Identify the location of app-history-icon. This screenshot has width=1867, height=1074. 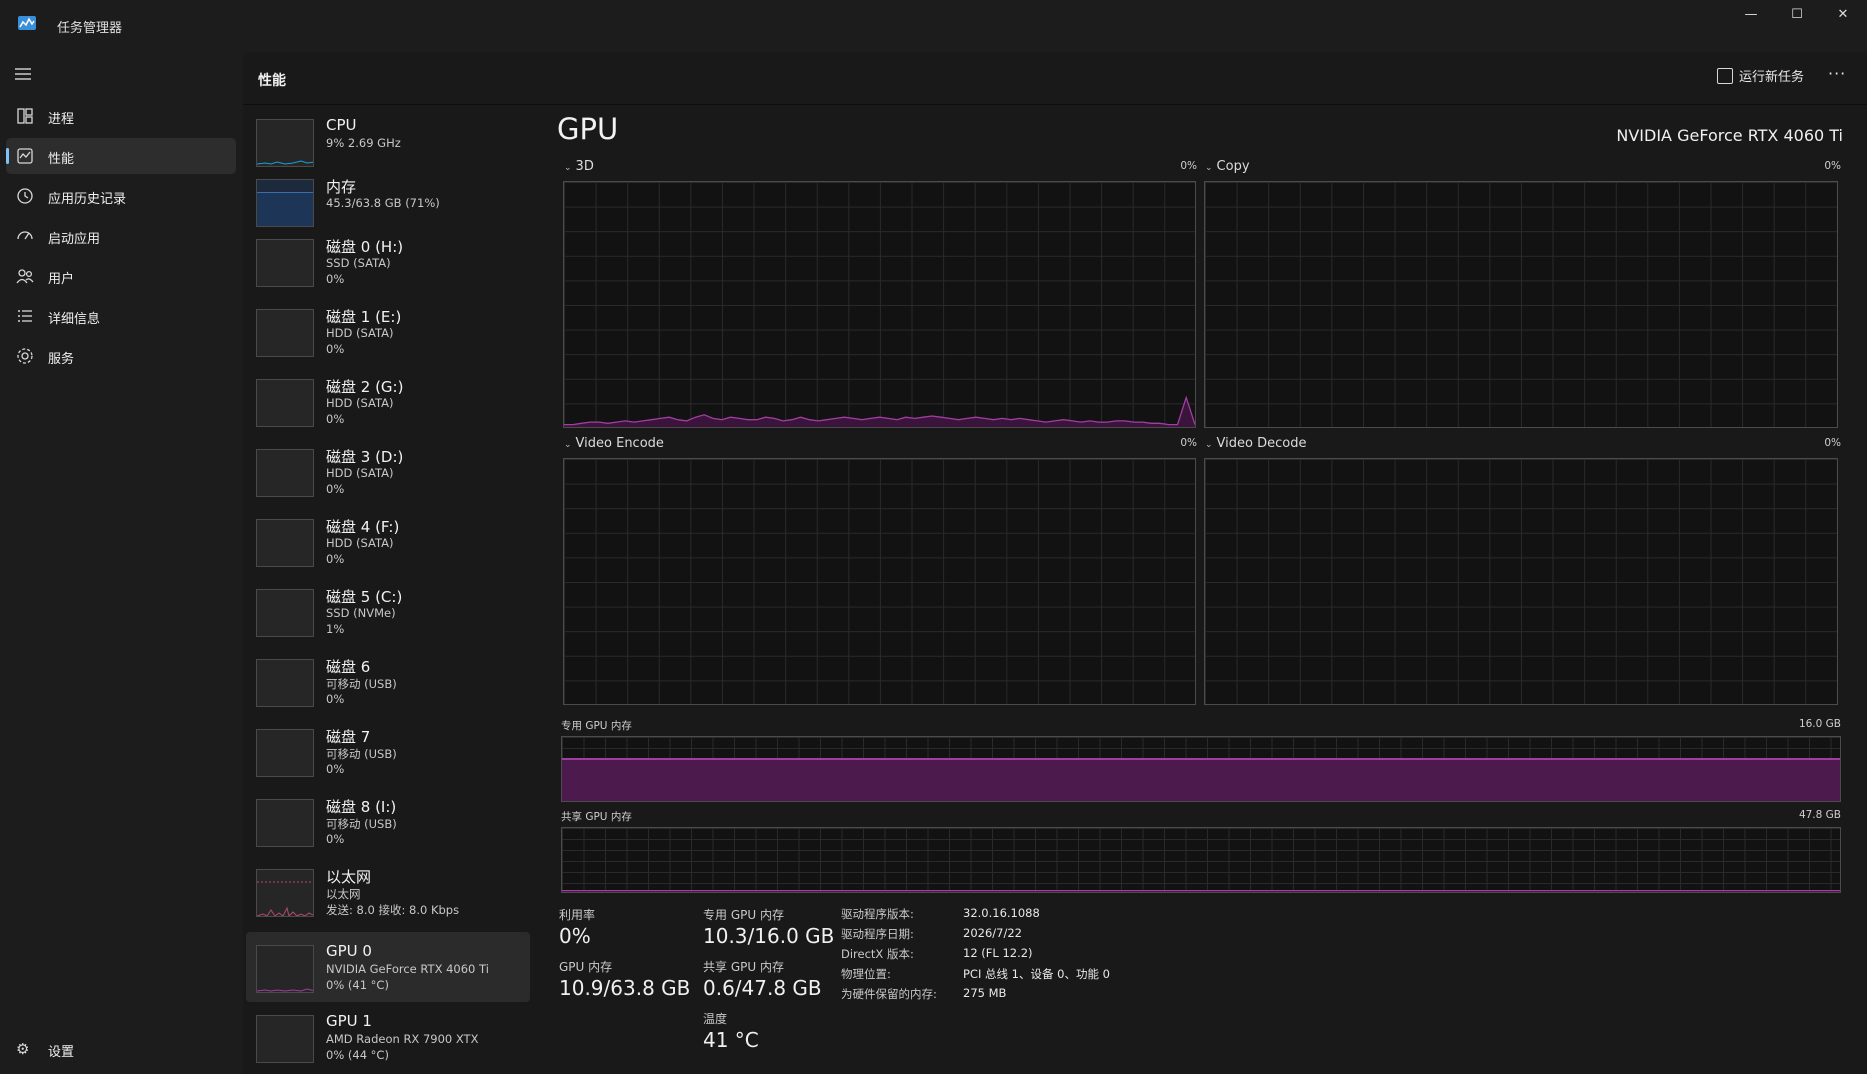
(25, 196).